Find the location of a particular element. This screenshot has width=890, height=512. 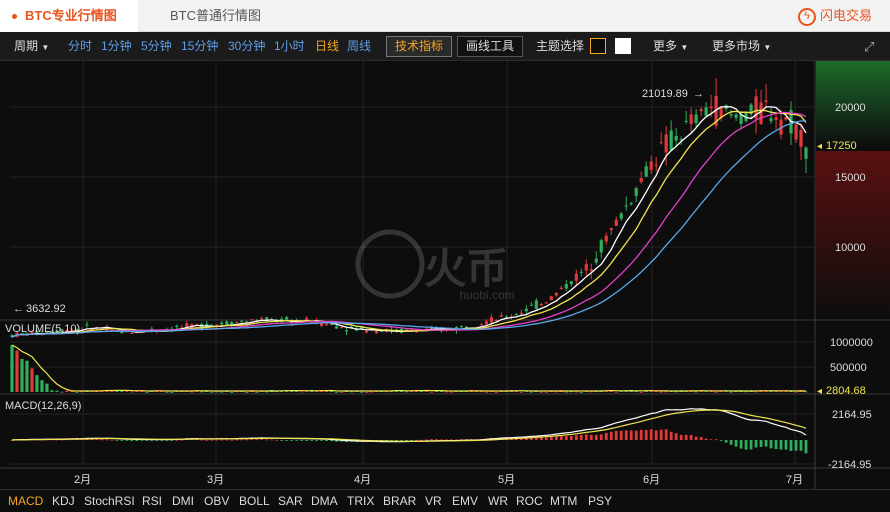

tab-pro-chart: BTC专业行情图 is located at coordinates (69, 16).